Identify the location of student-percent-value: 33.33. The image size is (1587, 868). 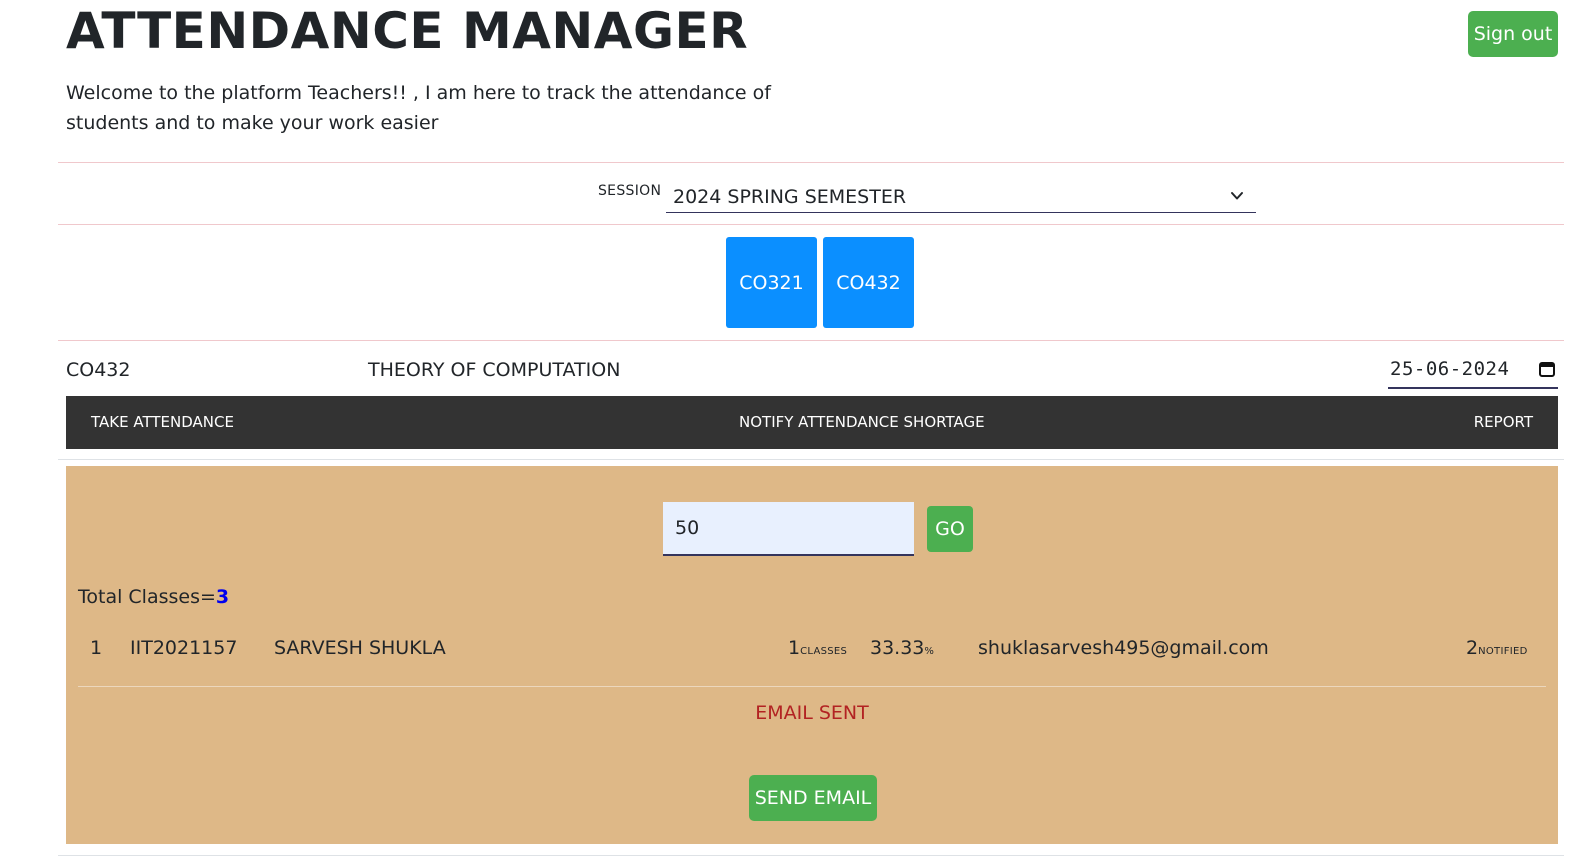
(897, 648).